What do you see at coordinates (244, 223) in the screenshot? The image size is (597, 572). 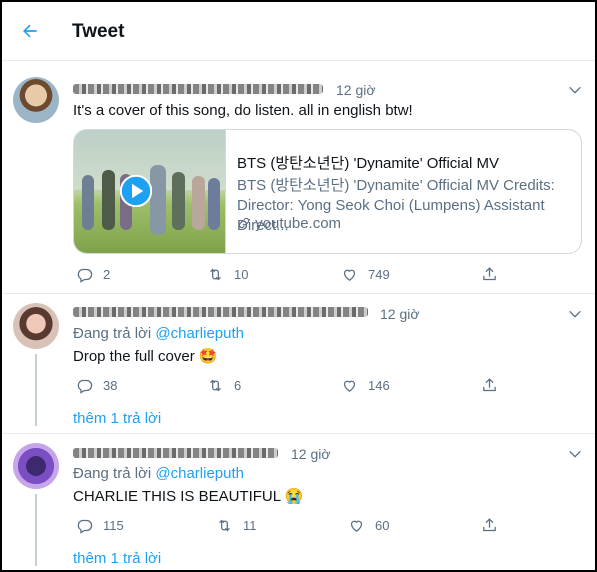 I see `link-icon` at bounding box center [244, 223].